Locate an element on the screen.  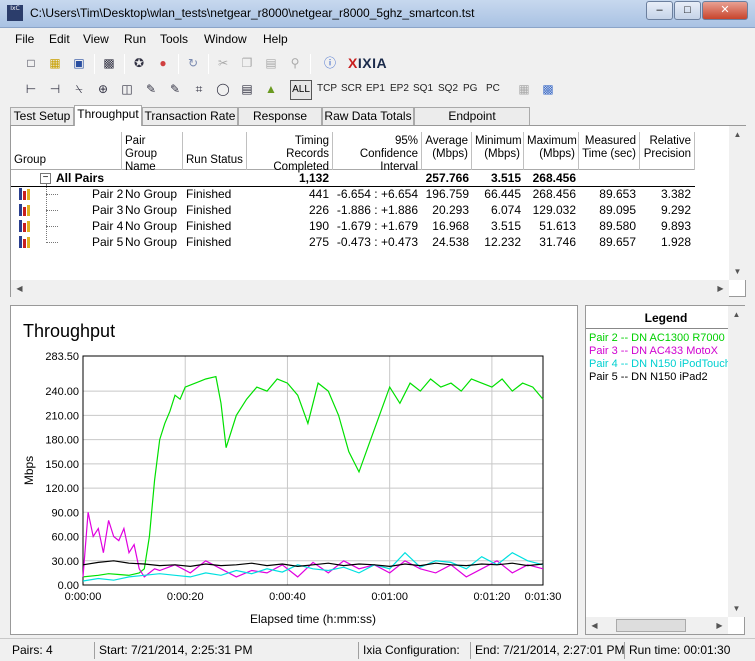
legend-vertical-scrollbar: ▲ ▼ is located at coordinates (736, 461).